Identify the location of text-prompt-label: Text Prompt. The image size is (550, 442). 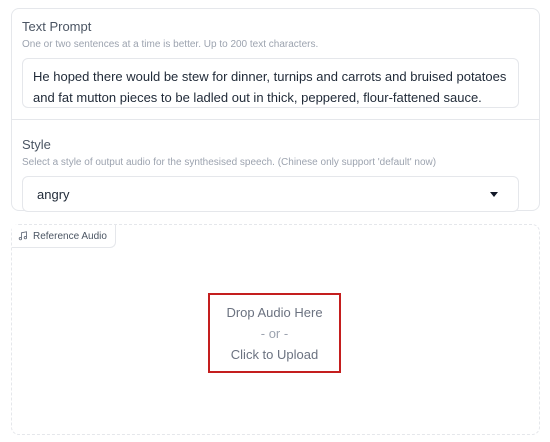
(57, 26).